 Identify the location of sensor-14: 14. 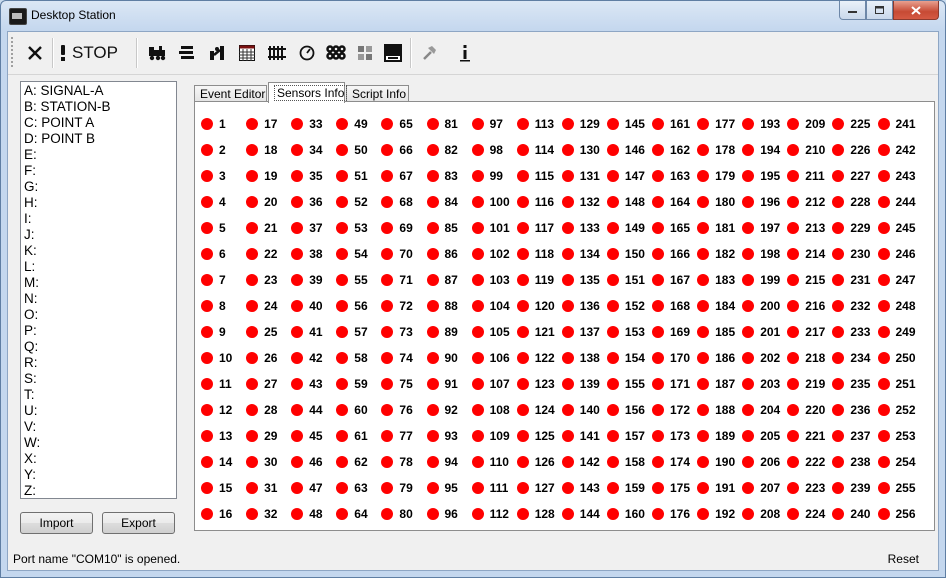
(223, 462).